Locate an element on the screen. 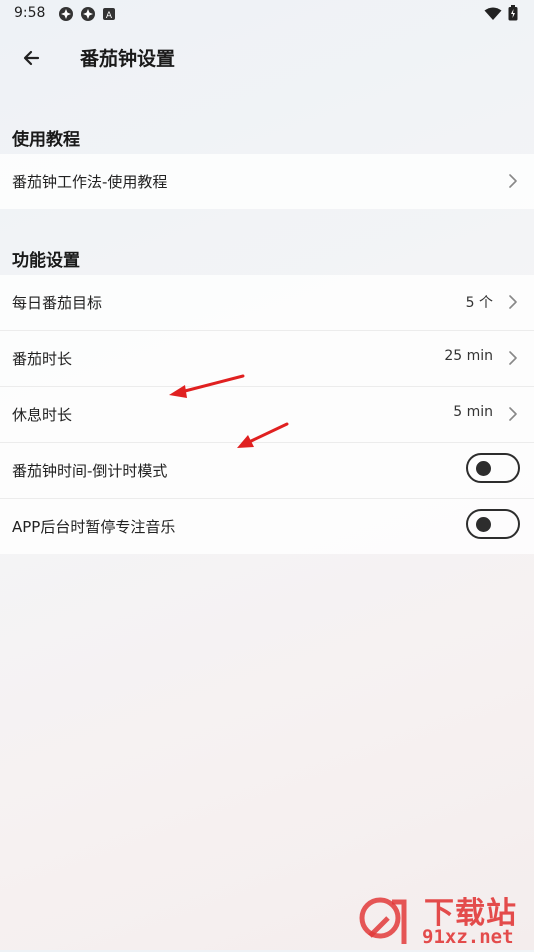 The width and height of the screenshot is (534, 952). system-icons is located at coordinates (501, 15).